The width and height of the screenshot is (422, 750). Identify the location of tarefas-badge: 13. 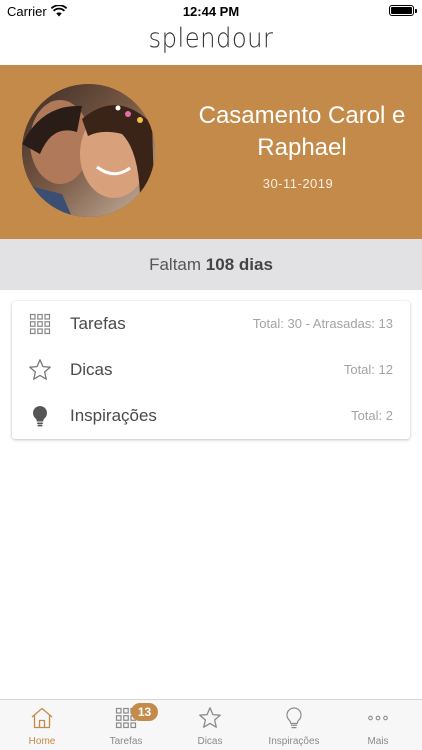
(144, 712).